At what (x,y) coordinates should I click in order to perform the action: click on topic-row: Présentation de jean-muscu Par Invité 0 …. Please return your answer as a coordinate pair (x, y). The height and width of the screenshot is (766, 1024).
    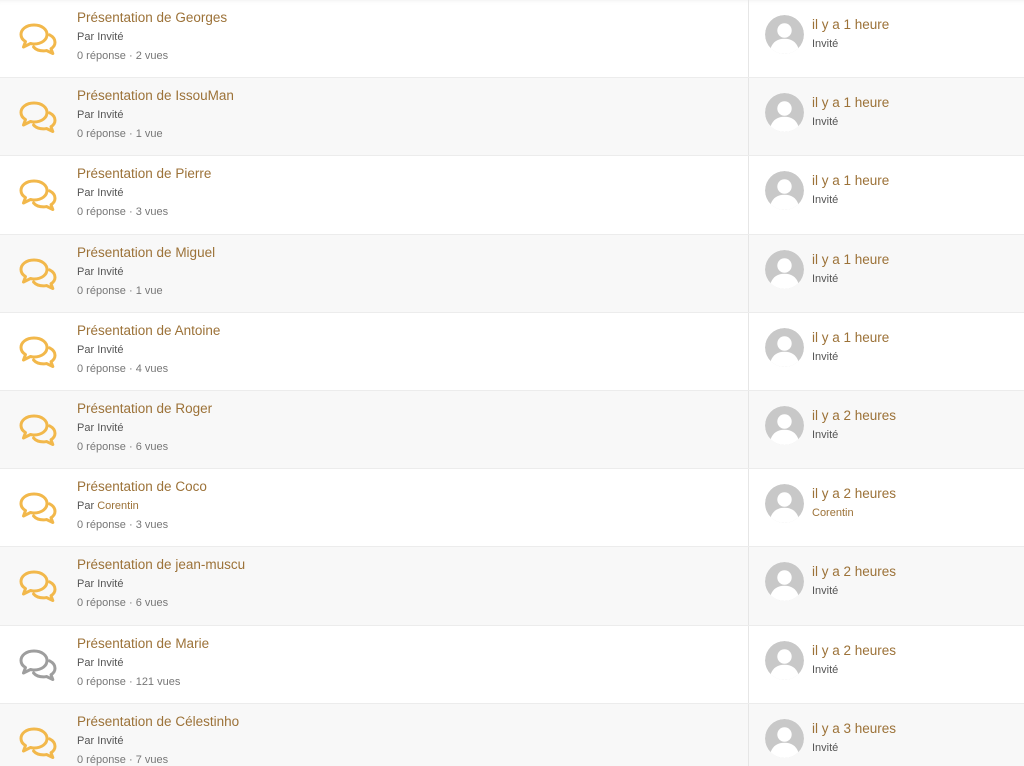
    Looking at the image, I should click on (512, 586).